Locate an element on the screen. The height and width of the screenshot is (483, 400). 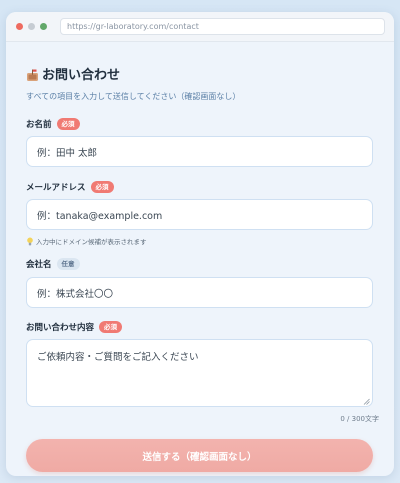
email-hint-text: 入力中にドメイン候補が表示されます is located at coordinates (91, 242).